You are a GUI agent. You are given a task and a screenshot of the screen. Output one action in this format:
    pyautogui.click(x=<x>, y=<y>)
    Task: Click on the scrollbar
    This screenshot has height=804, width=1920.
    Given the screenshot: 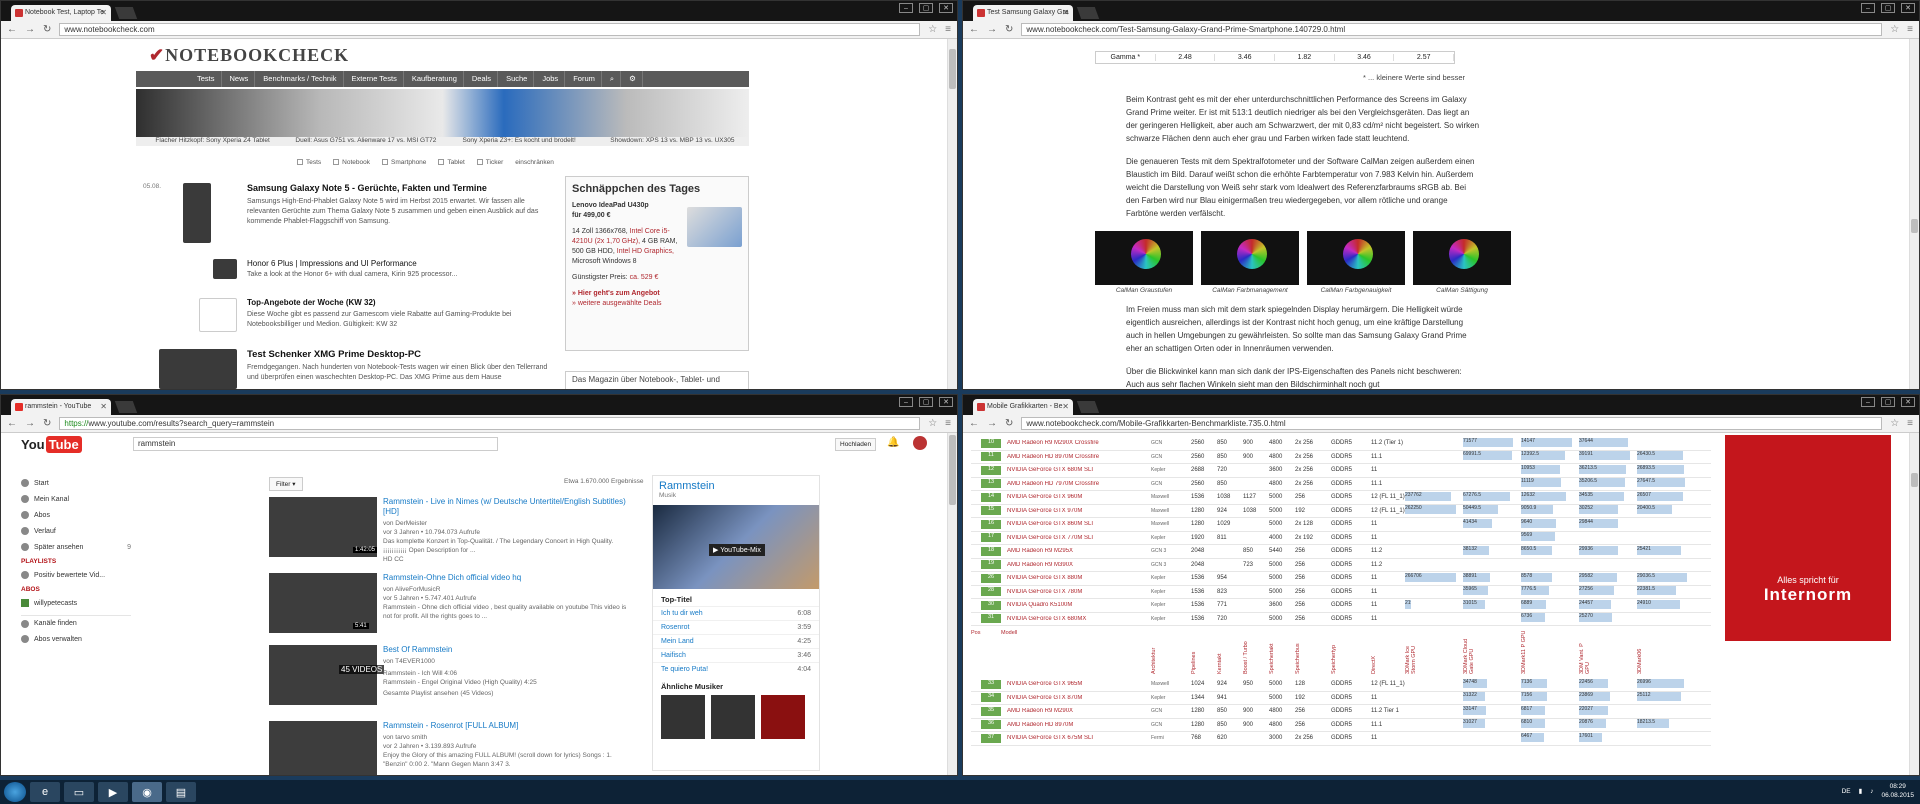 What is the action you would take?
    pyautogui.click(x=952, y=214)
    